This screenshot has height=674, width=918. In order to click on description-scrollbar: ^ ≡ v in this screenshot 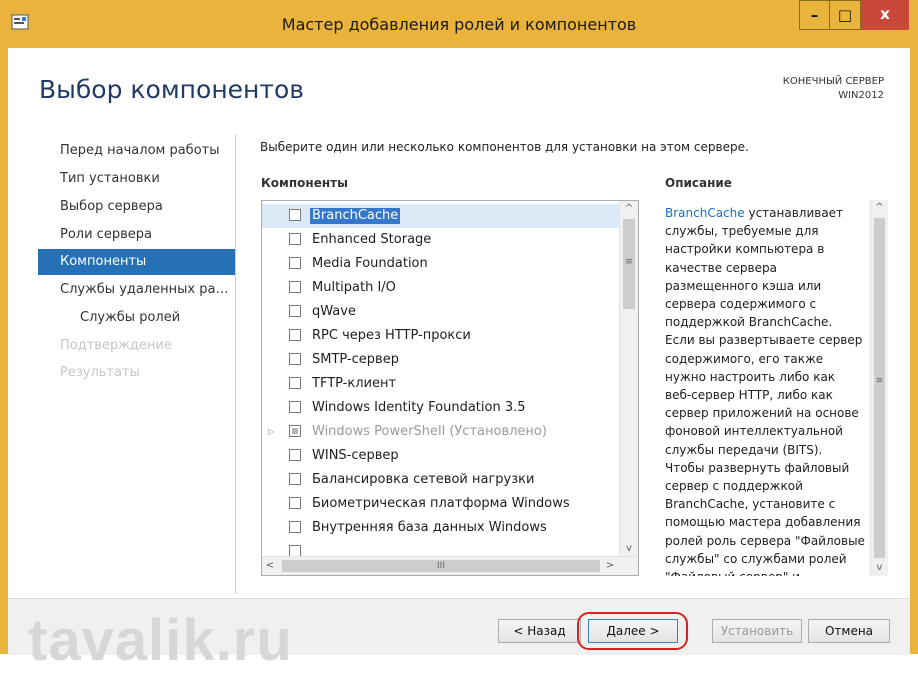, I will do `click(879, 388)`.